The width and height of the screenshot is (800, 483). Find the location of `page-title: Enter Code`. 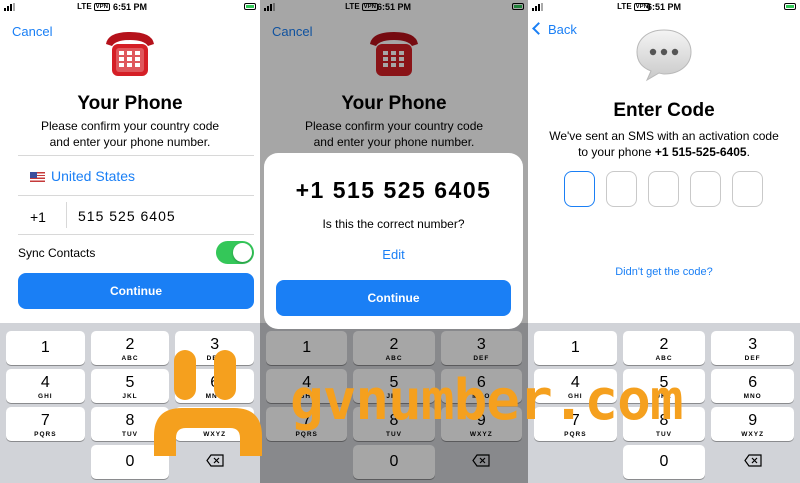

page-title: Enter Code is located at coordinates (664, 110).